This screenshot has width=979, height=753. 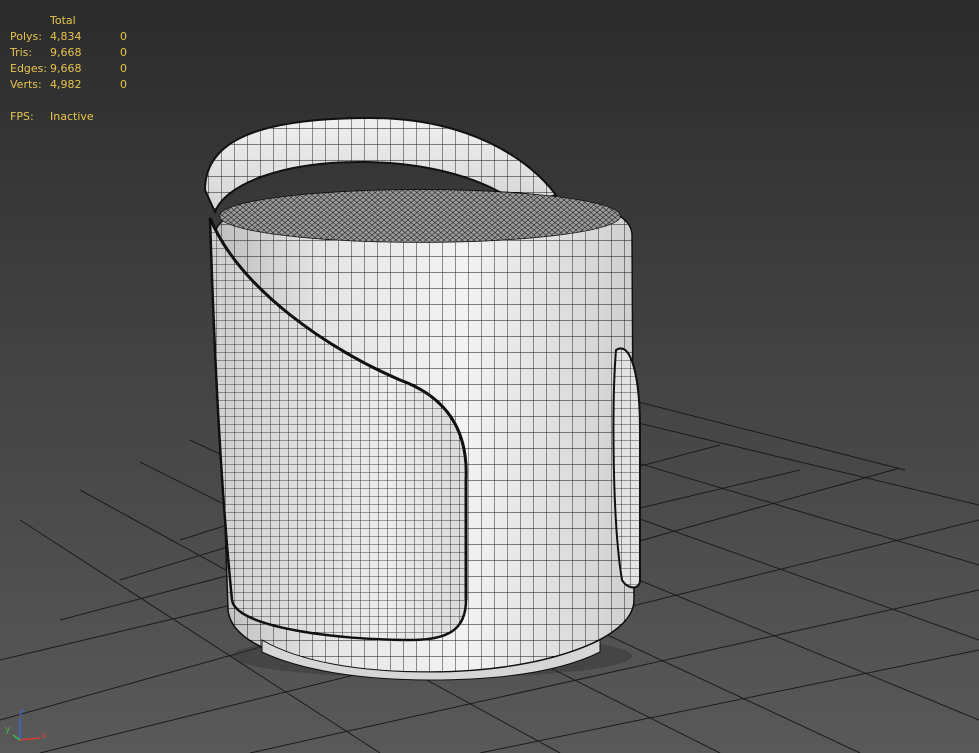 I want to click on stats-label: Edges:, so click(x=29, y=68).